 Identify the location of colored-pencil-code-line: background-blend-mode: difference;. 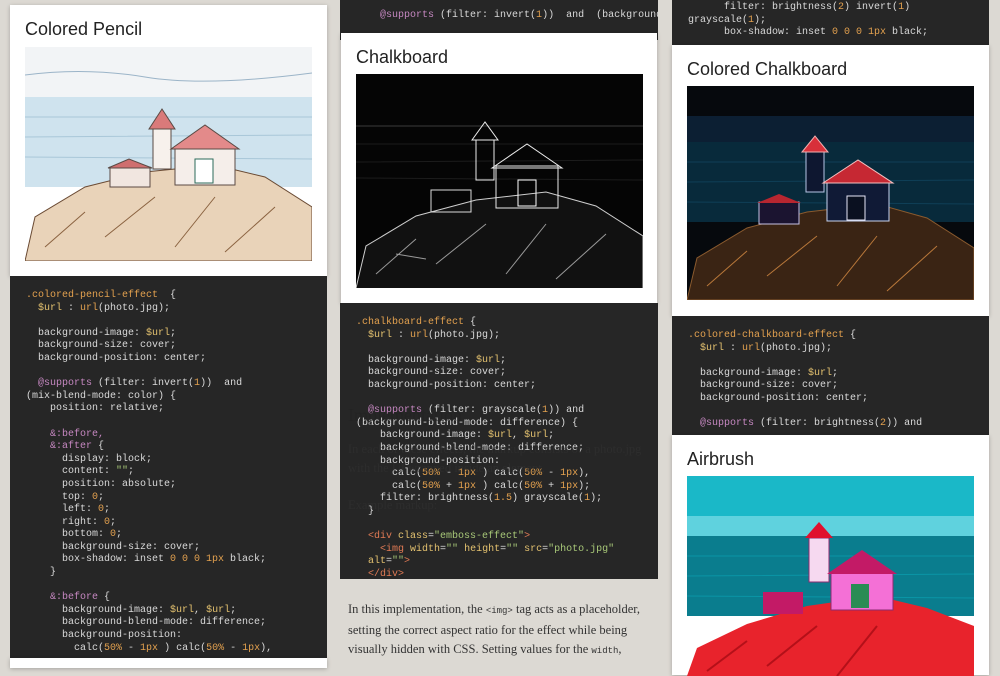
(146, 623).